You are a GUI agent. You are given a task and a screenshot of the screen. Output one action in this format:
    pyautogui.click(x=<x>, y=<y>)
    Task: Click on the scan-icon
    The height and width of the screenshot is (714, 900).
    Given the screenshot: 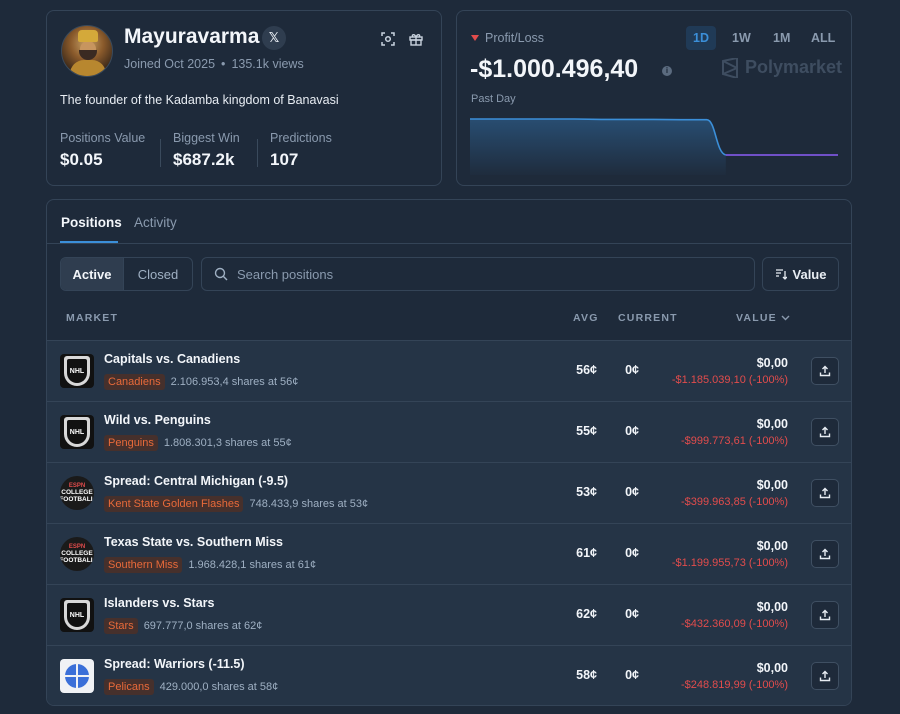 What is the action you would take?
    pyautogui.click(x=388, y=39)
    